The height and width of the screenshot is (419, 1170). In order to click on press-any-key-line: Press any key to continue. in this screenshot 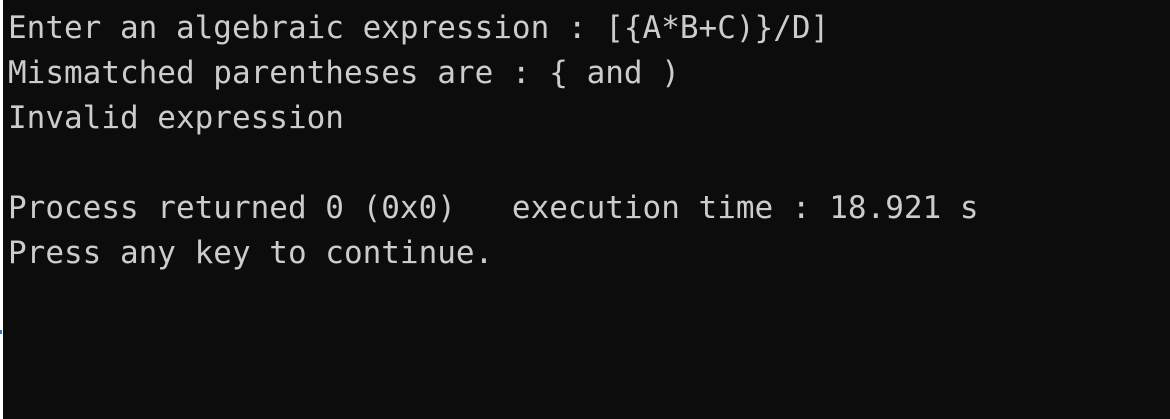, I will do `click(251, 253)`.